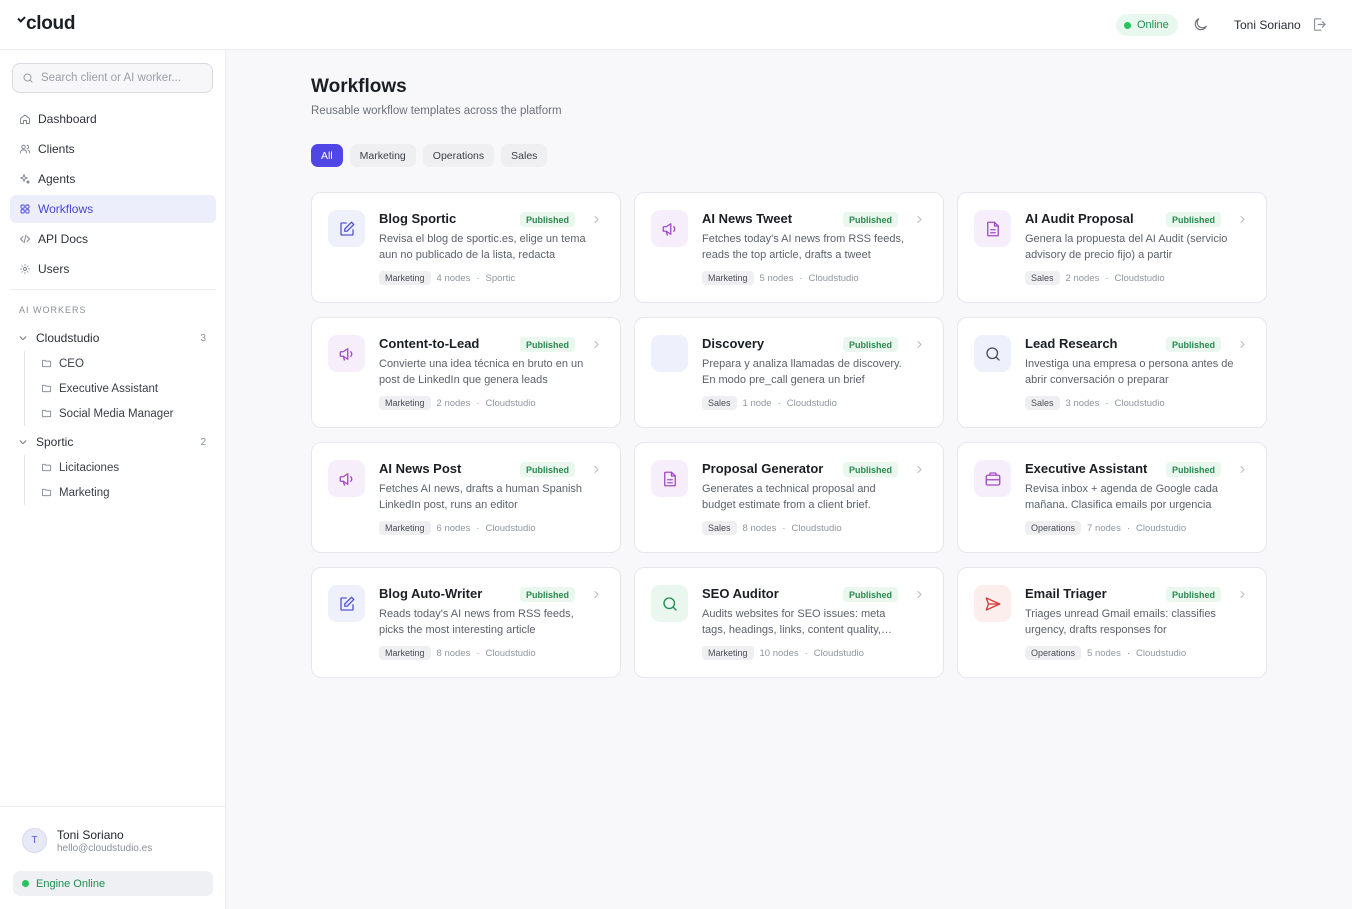  Describe the element at coordinates (1200, 24) in the screenshot. I see `moon-icon` at that location.